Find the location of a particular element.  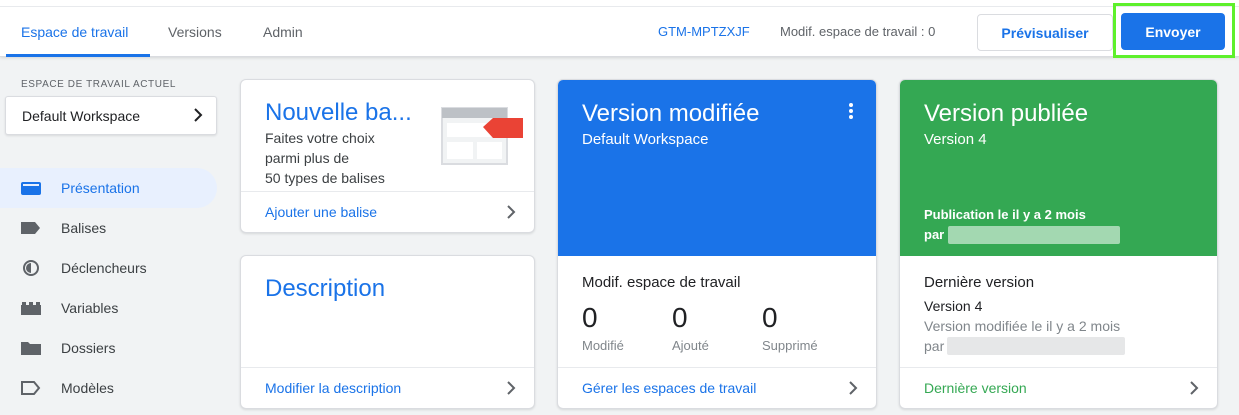

tab-versions: Versions is located at coordinates (195, 32).